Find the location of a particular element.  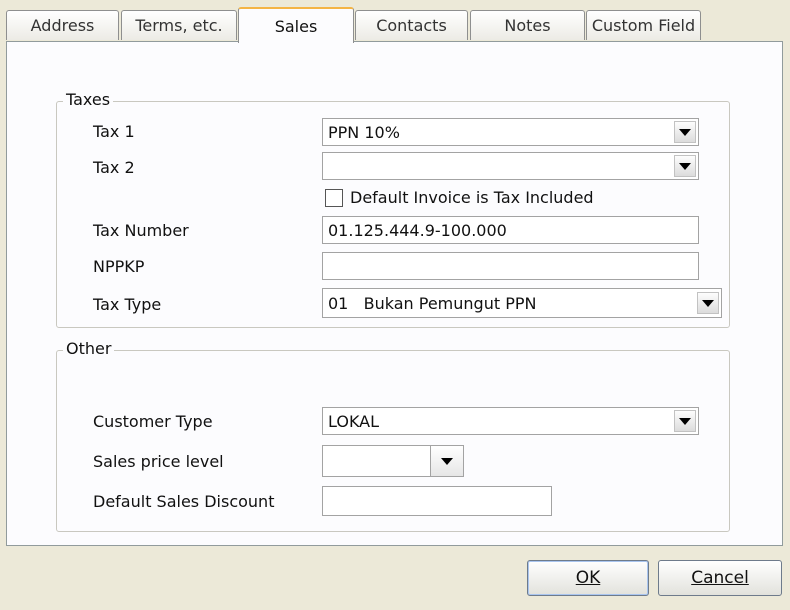

tab-terms: Terms, etc. is located at coordinates (179, 25).